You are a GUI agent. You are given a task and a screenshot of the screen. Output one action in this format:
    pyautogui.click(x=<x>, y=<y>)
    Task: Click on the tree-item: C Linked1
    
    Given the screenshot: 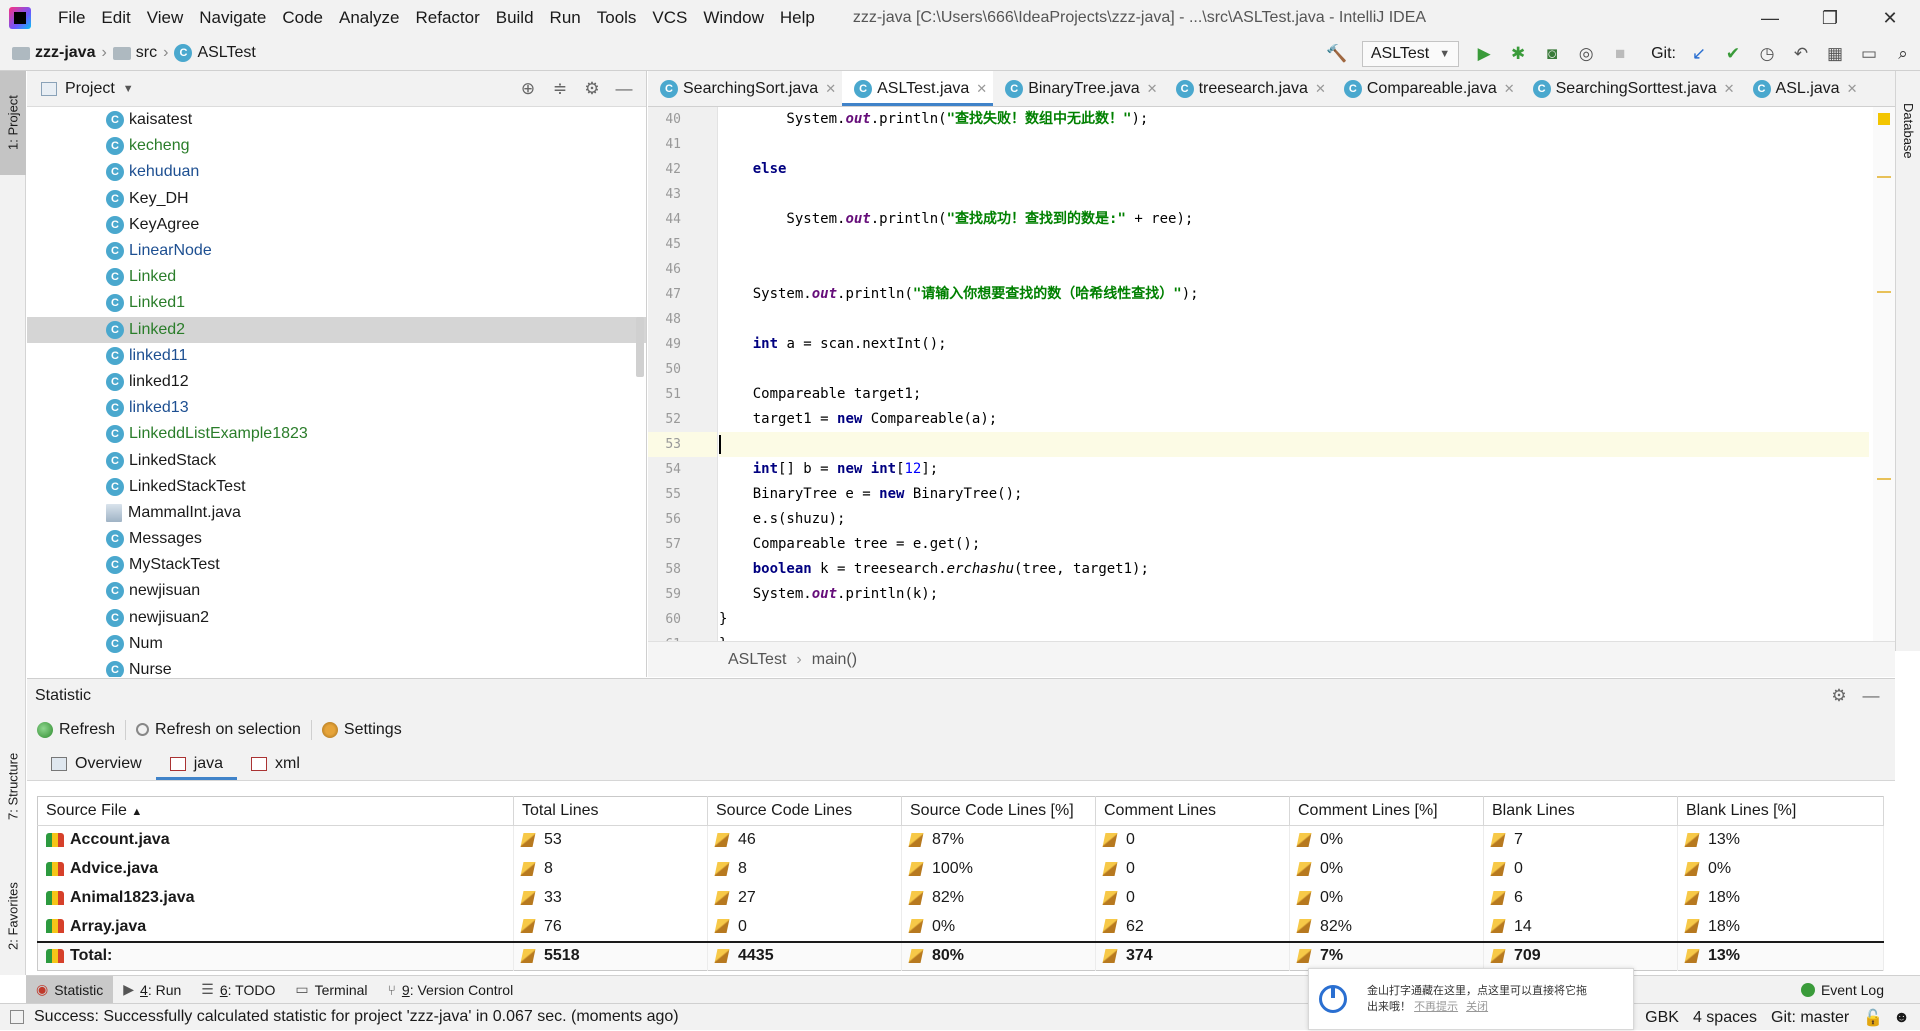 What is the action you would take?
    pyautogui.click(x=336, y=303)
    